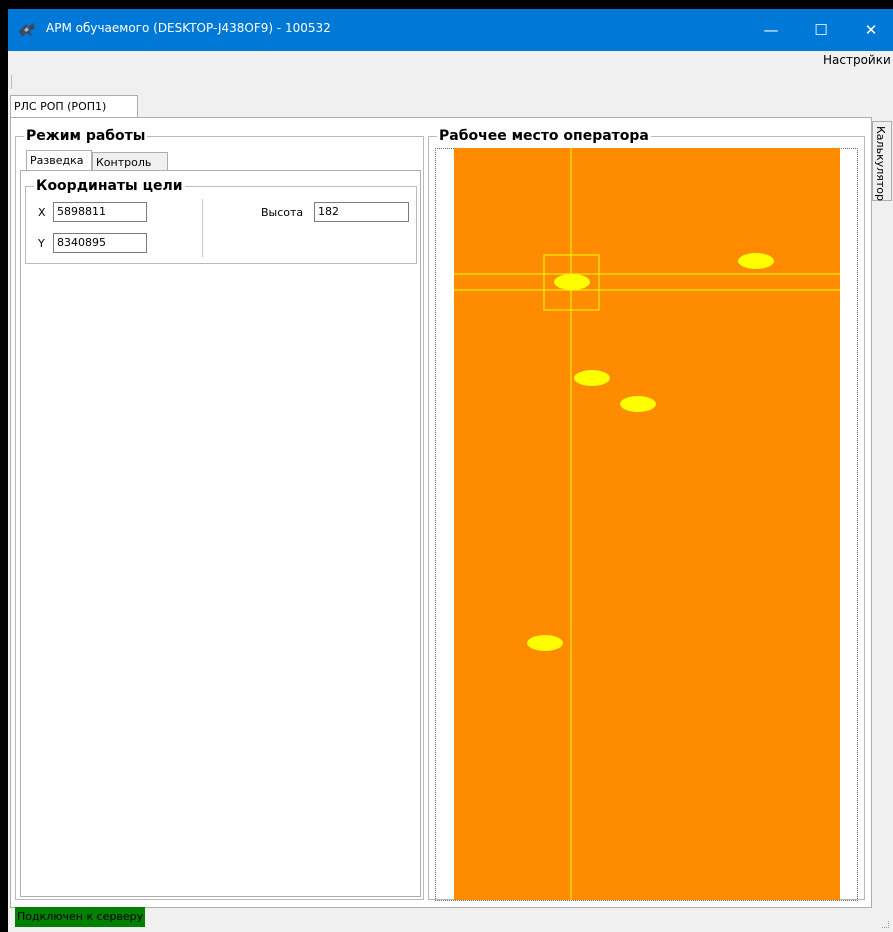  What do you see at coordinates (27, 30) in the screenshot?
I see `app-icon` at bounding box center [27, 30].